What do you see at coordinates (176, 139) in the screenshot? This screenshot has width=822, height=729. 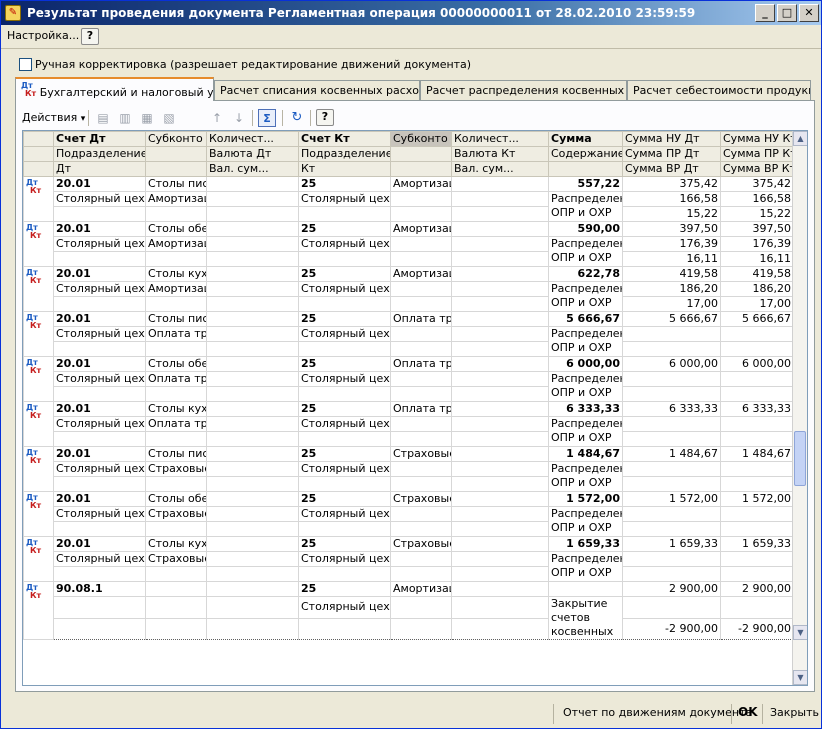 I see `col-header: Субконто Дт` at bounding box center [176, 139].